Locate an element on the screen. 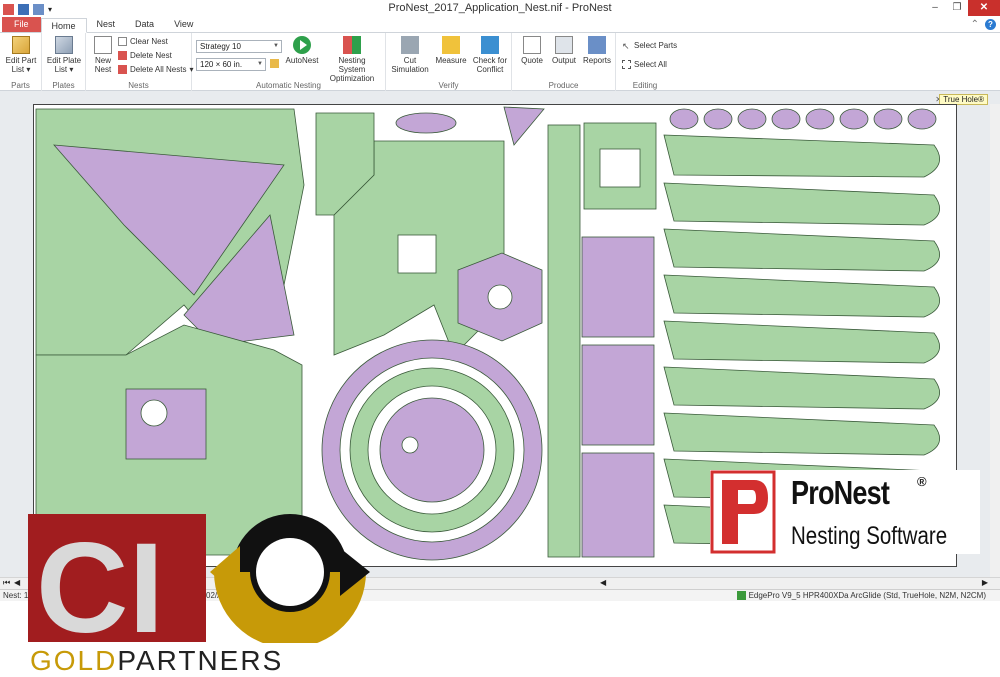  machine-icon is located at coordinates (741, 595).